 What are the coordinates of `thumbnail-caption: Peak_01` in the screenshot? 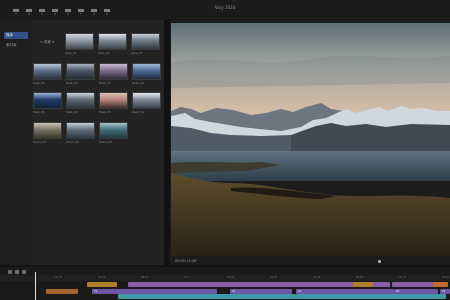 It's located at (39, 112).